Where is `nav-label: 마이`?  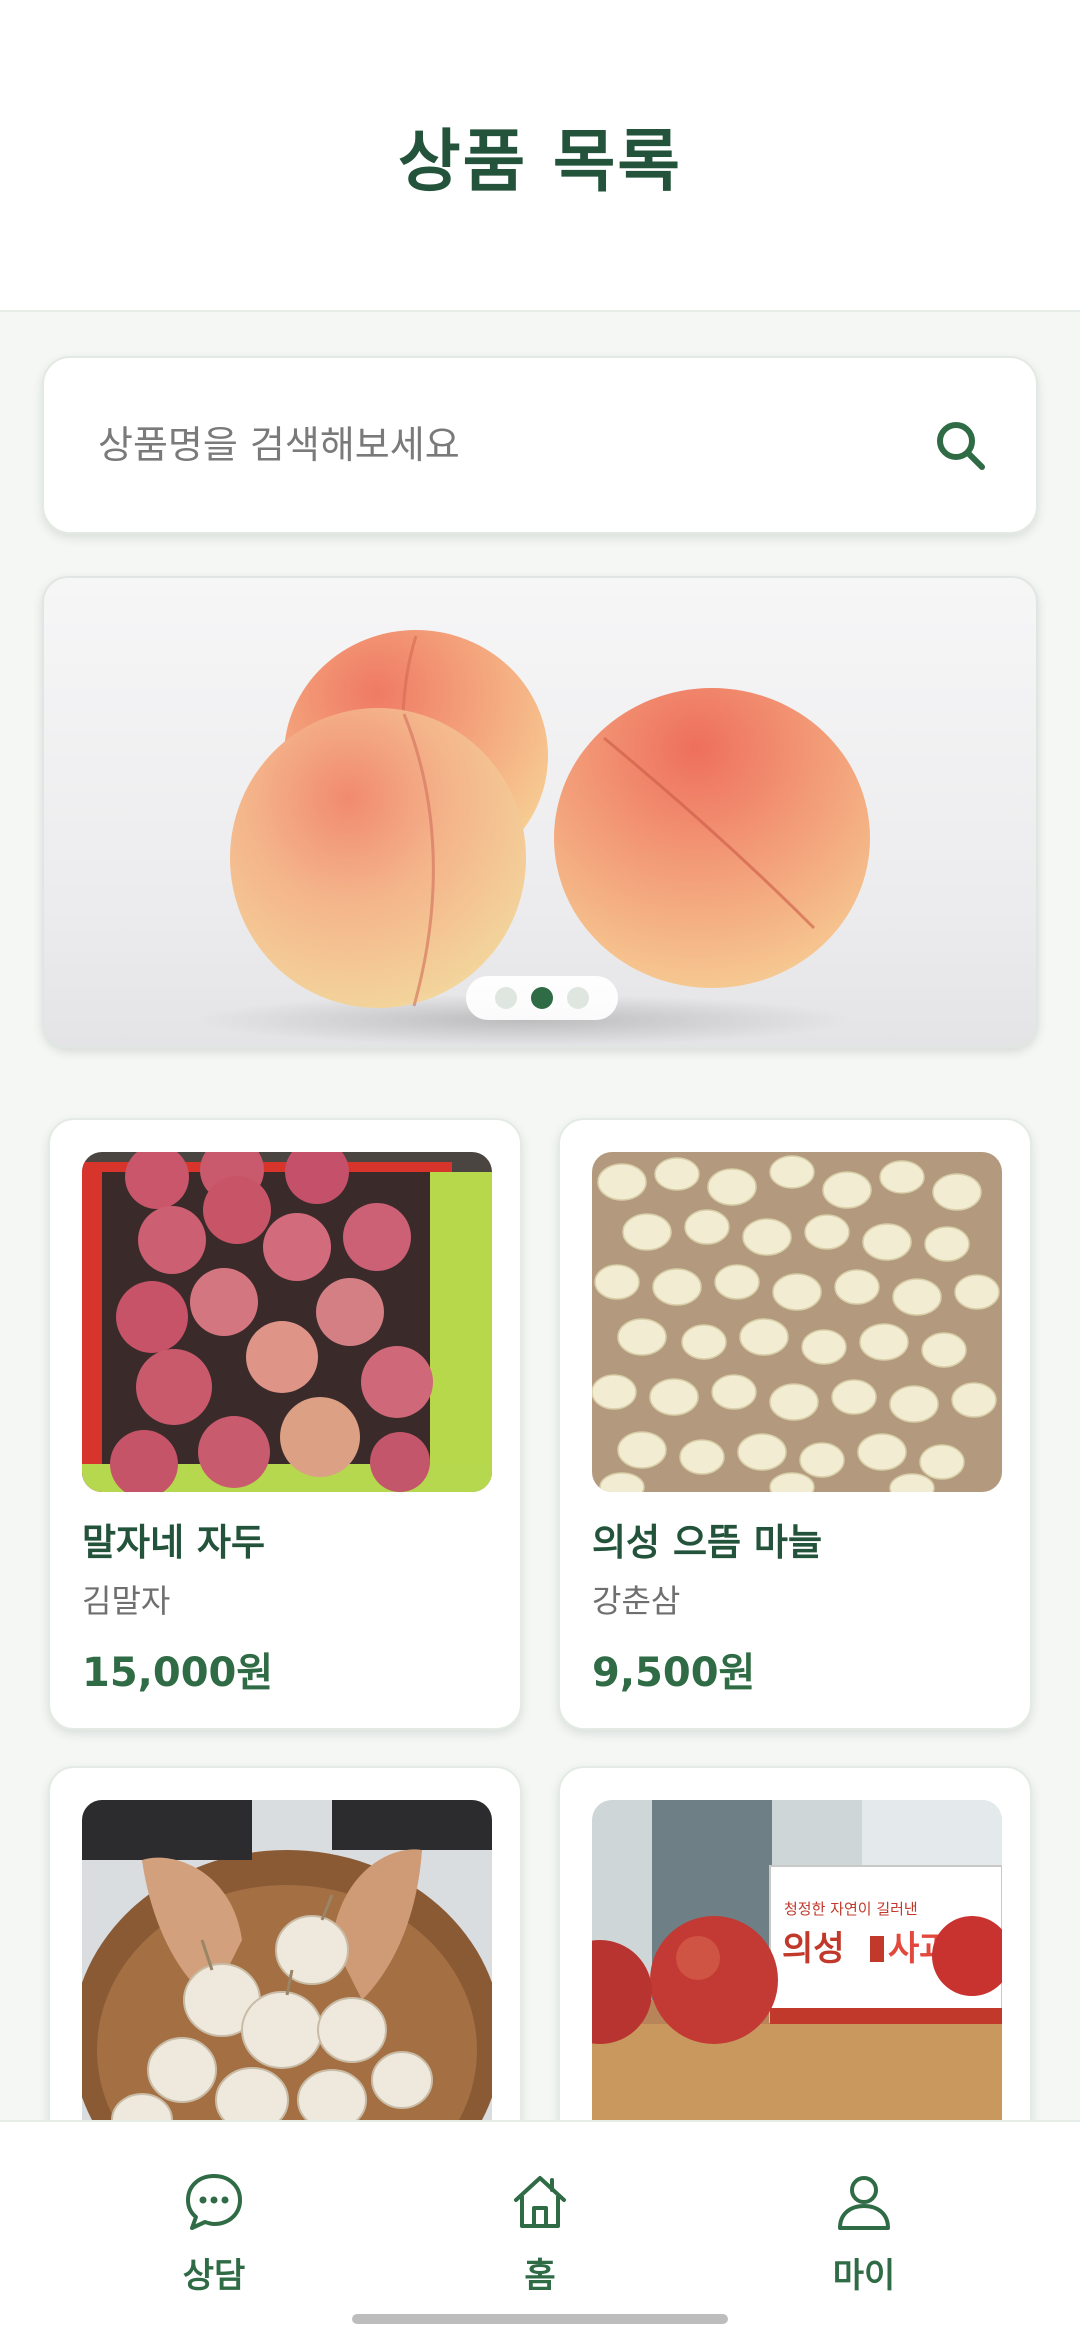
nav-label: 마이 is located at coordinates (864, 2276).